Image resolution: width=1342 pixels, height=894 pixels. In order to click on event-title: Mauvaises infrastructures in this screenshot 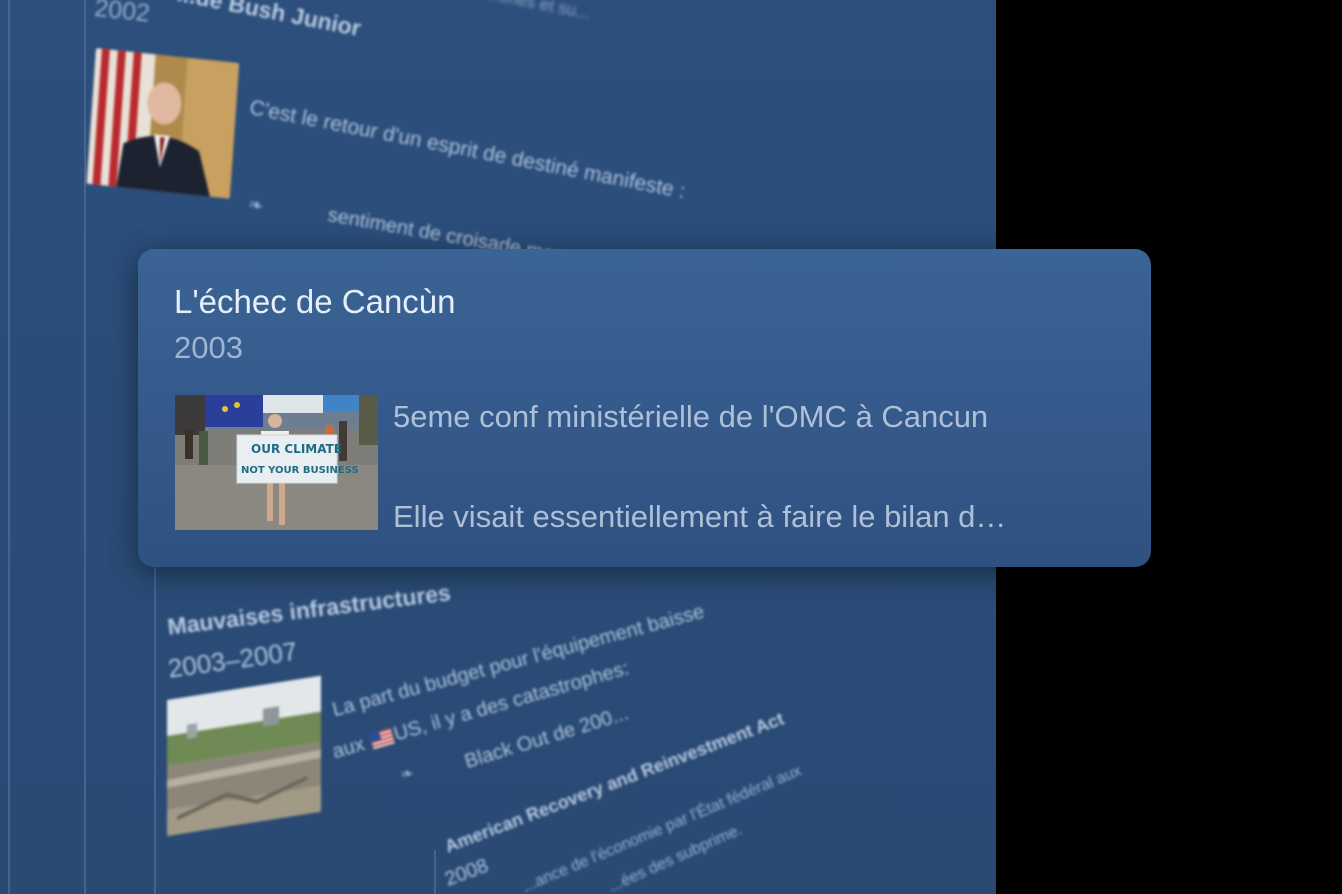, I will do `click(309, 609)`.